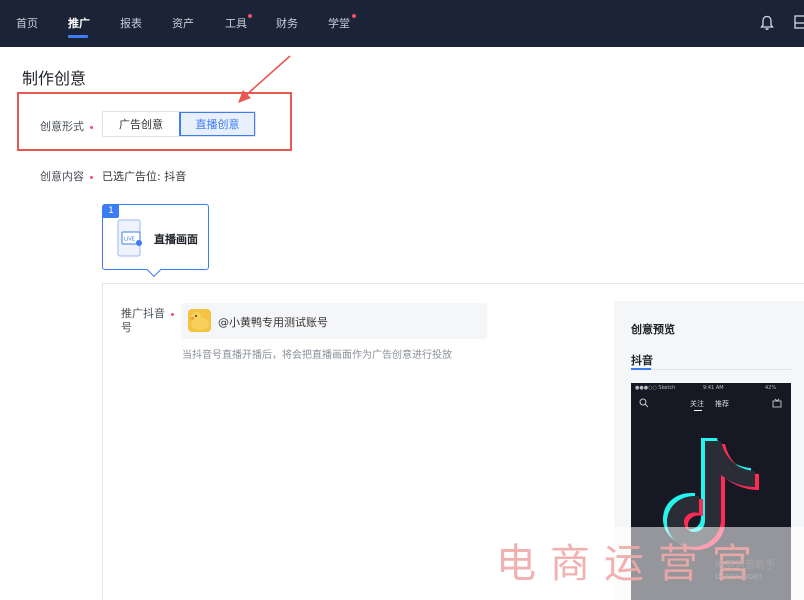 The height and width of the screenshot is (600, 804). What do you see at coordinates (334, 321) in the screenshot?
I see `account-selector: @小黄鸭专用测试账号` at bounding box center [334, 321].